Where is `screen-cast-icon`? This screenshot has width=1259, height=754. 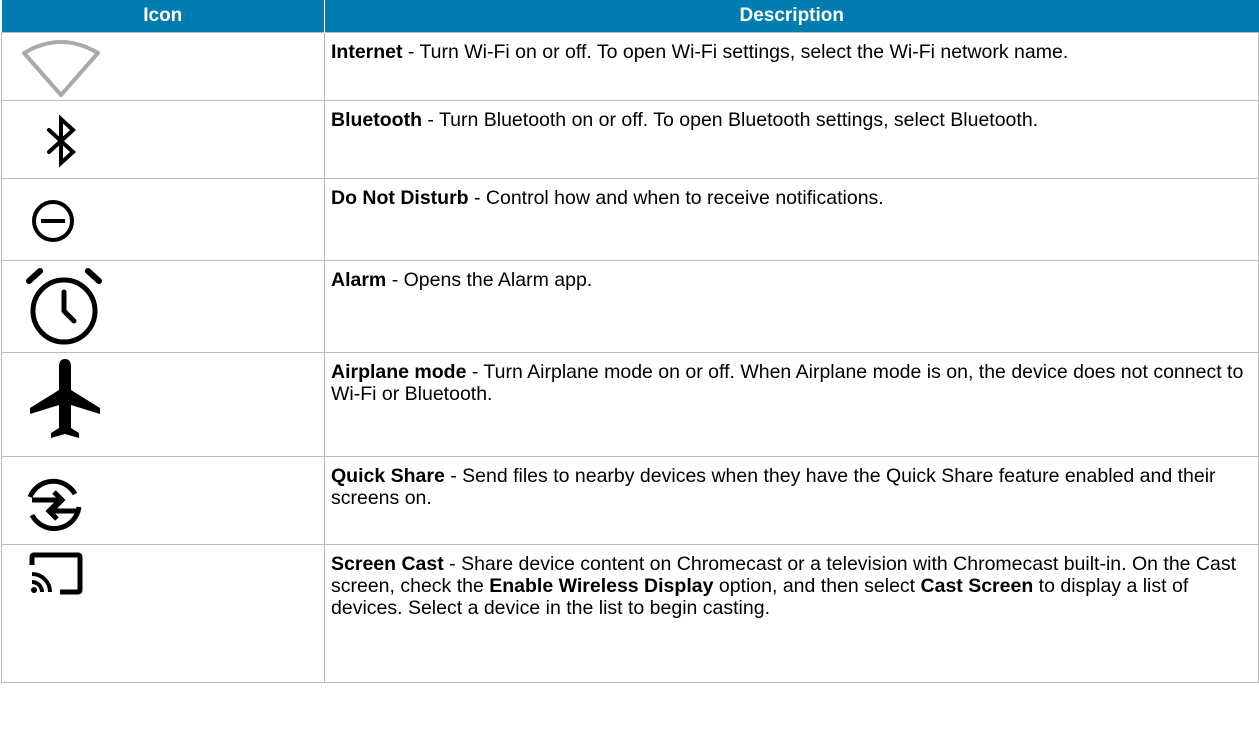 screen-cast-icon is located at coordinates (52, 614).